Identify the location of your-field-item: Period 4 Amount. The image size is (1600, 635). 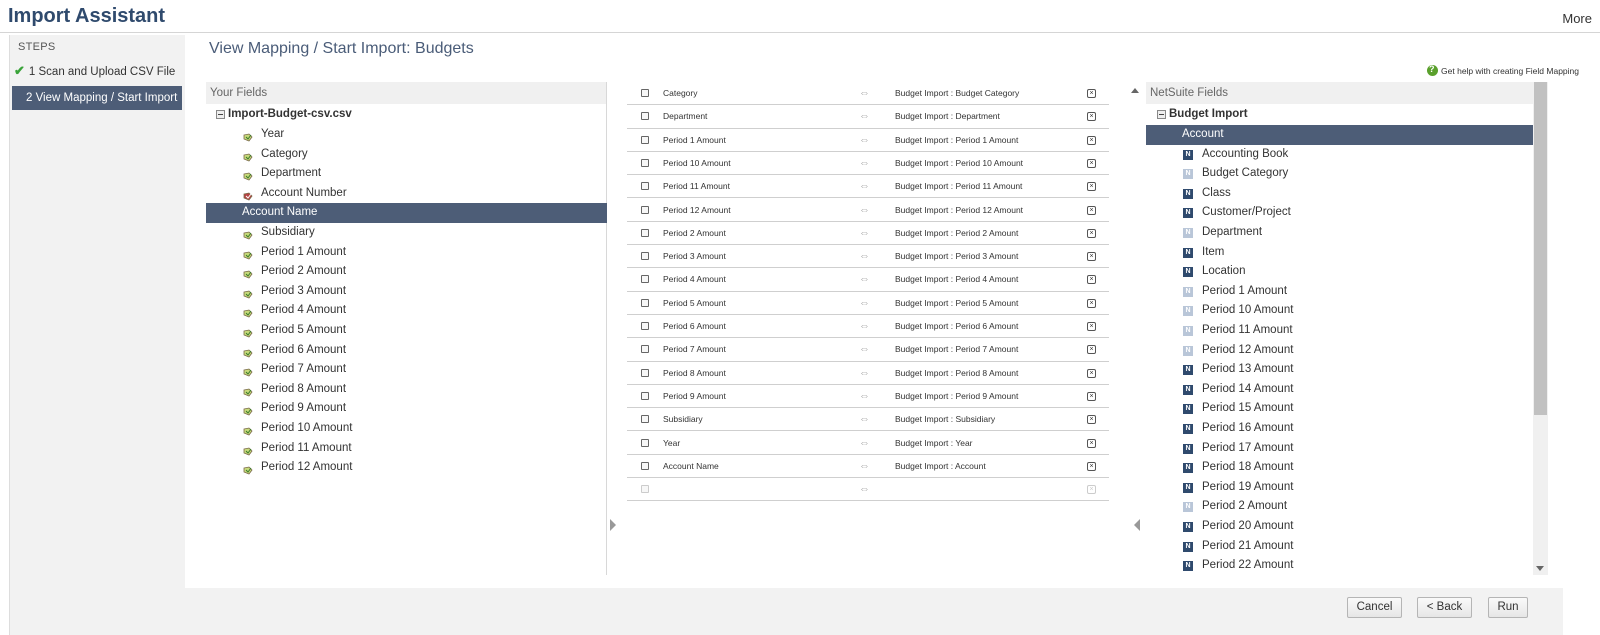
(406, 311).